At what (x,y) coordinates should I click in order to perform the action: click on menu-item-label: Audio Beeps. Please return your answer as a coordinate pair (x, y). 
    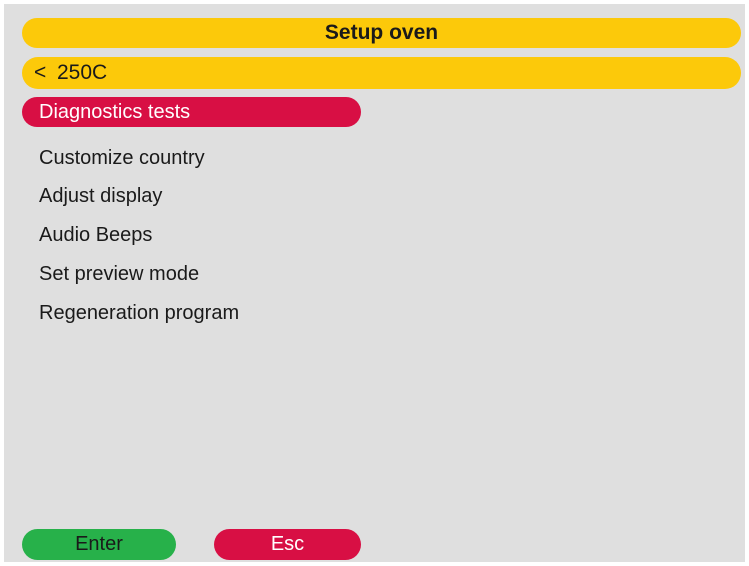
    Looking at the image, I should click on (96, 235).